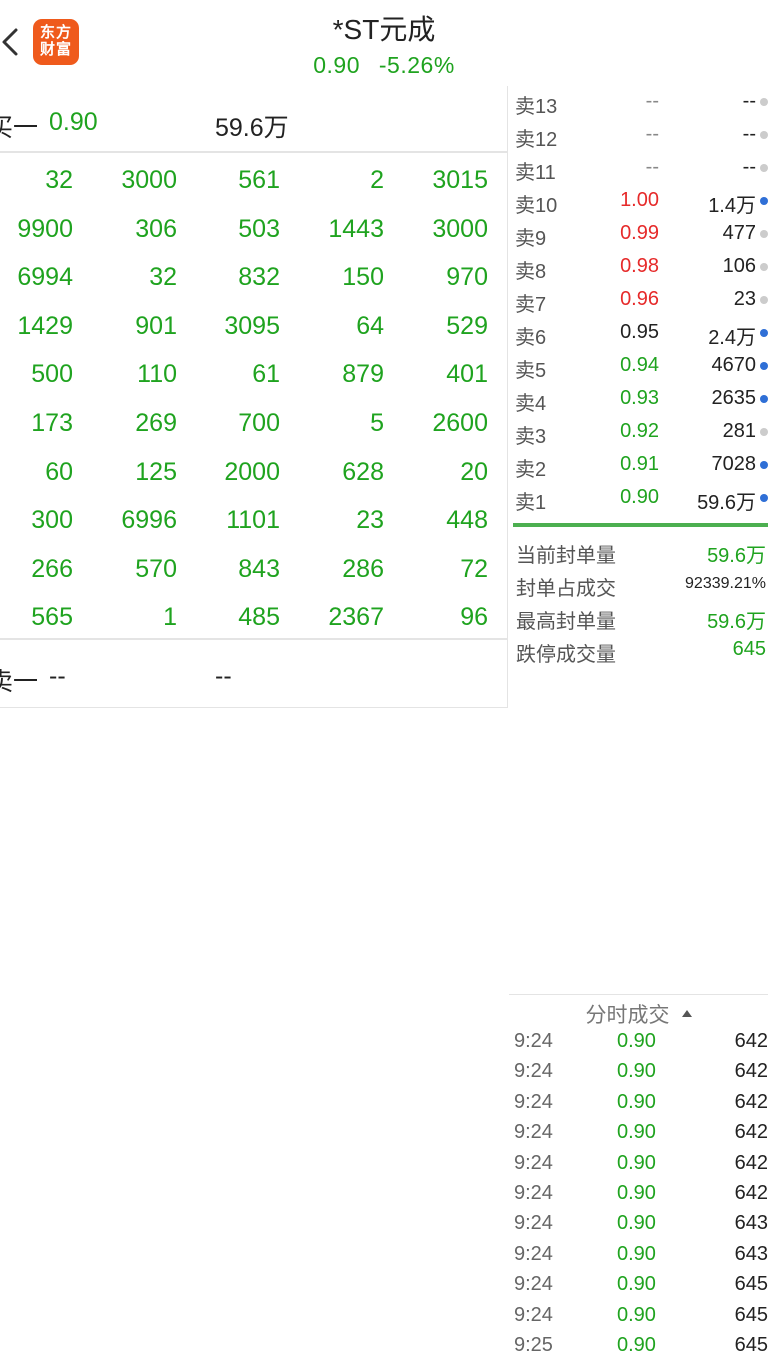 Image resolution: width=768 pixels, height=1366 pixels. I want to click on sort-up-icon, so click(686, 1013).